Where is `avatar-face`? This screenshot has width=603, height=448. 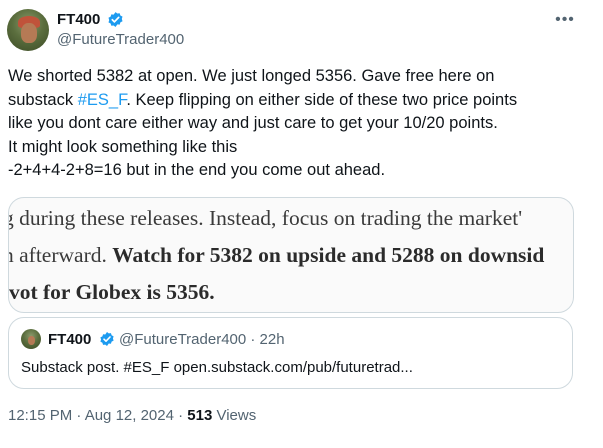
avatar-face is located at coordinates (29, 33).